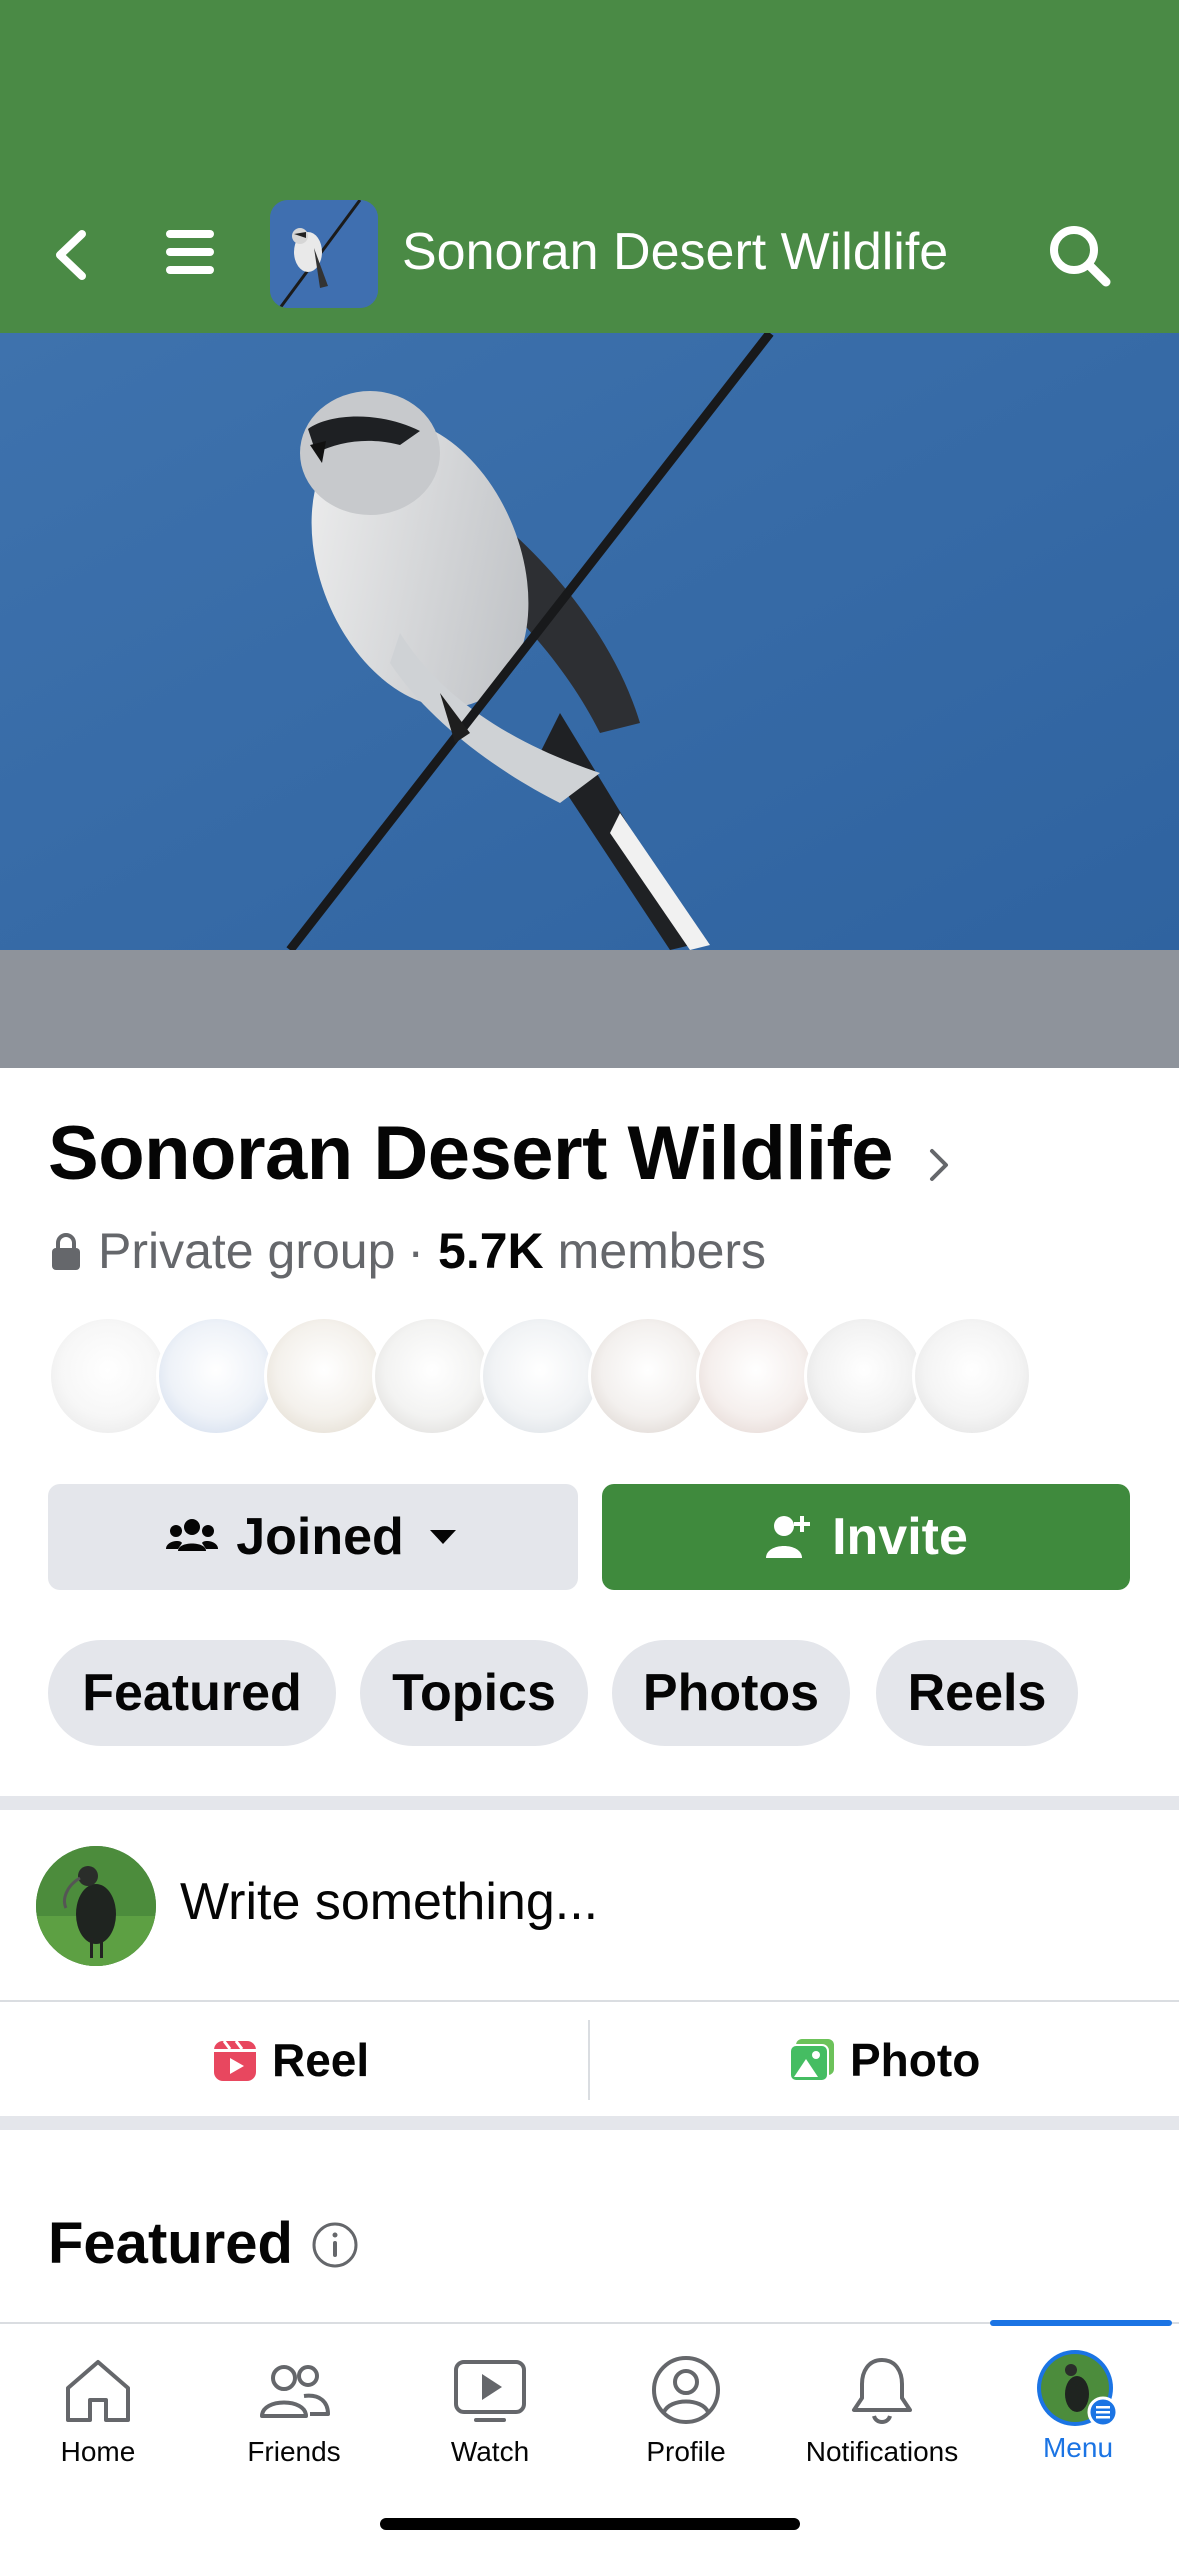 The image size is (1179, 2556). I want to click on photo-button: Photo, so click(884, 2060).